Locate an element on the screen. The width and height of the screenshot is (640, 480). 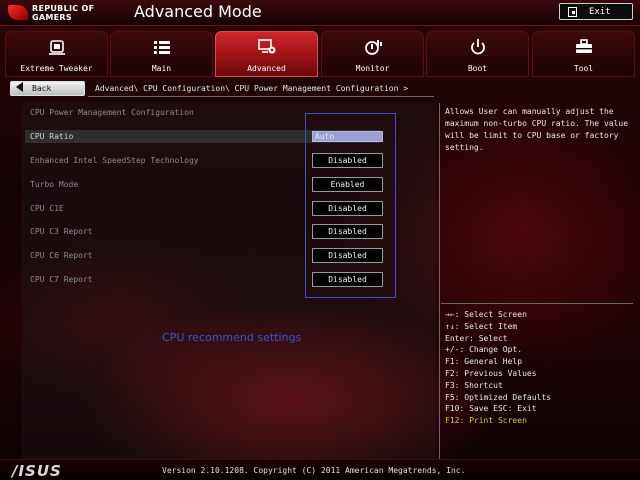
key-hint: ↑↓: Select Item is located at coordinates (481, 326).